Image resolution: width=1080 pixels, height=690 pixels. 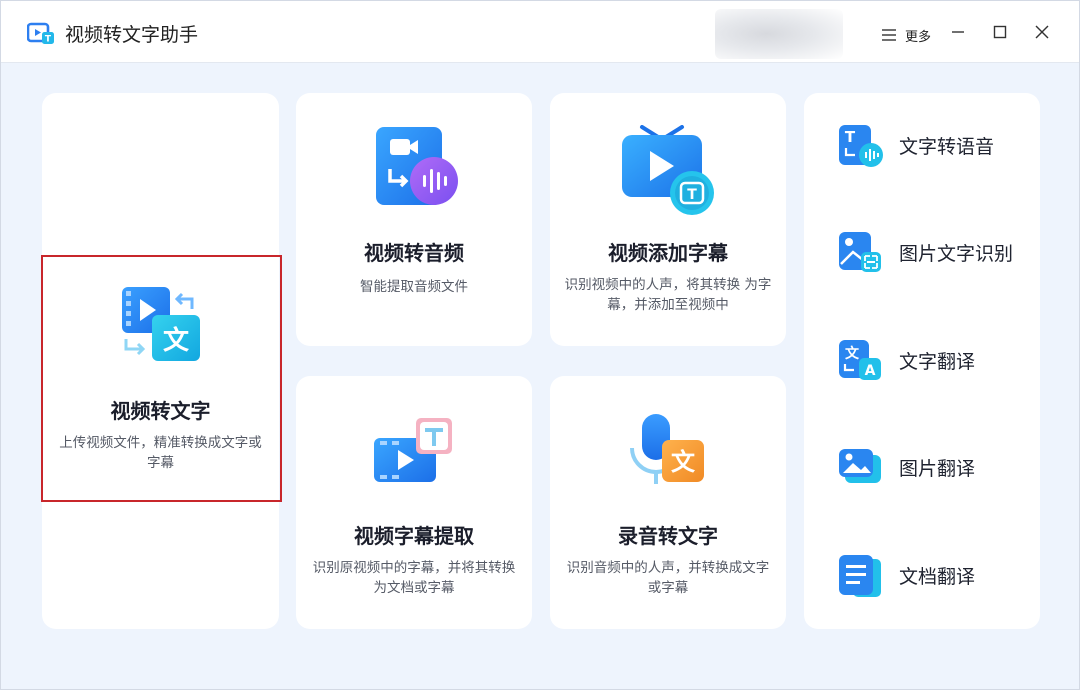 I want to click on side-item-label: 图片翻译, so click(x=937, y=468).